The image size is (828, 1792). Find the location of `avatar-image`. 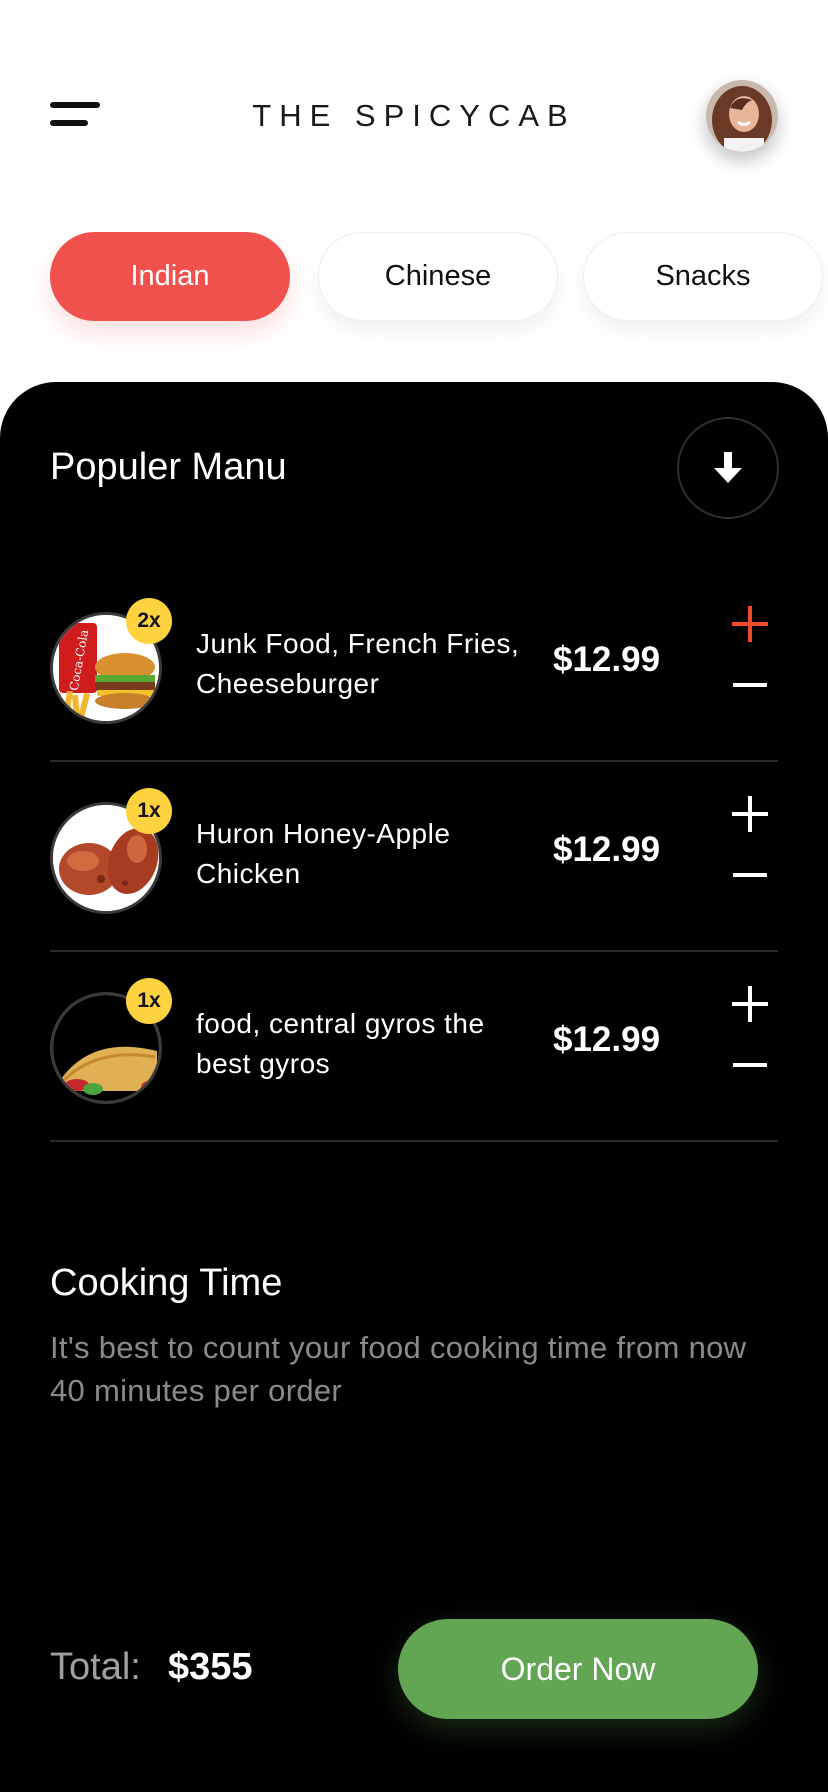

avatar-image is located at coordinates (742, 116).